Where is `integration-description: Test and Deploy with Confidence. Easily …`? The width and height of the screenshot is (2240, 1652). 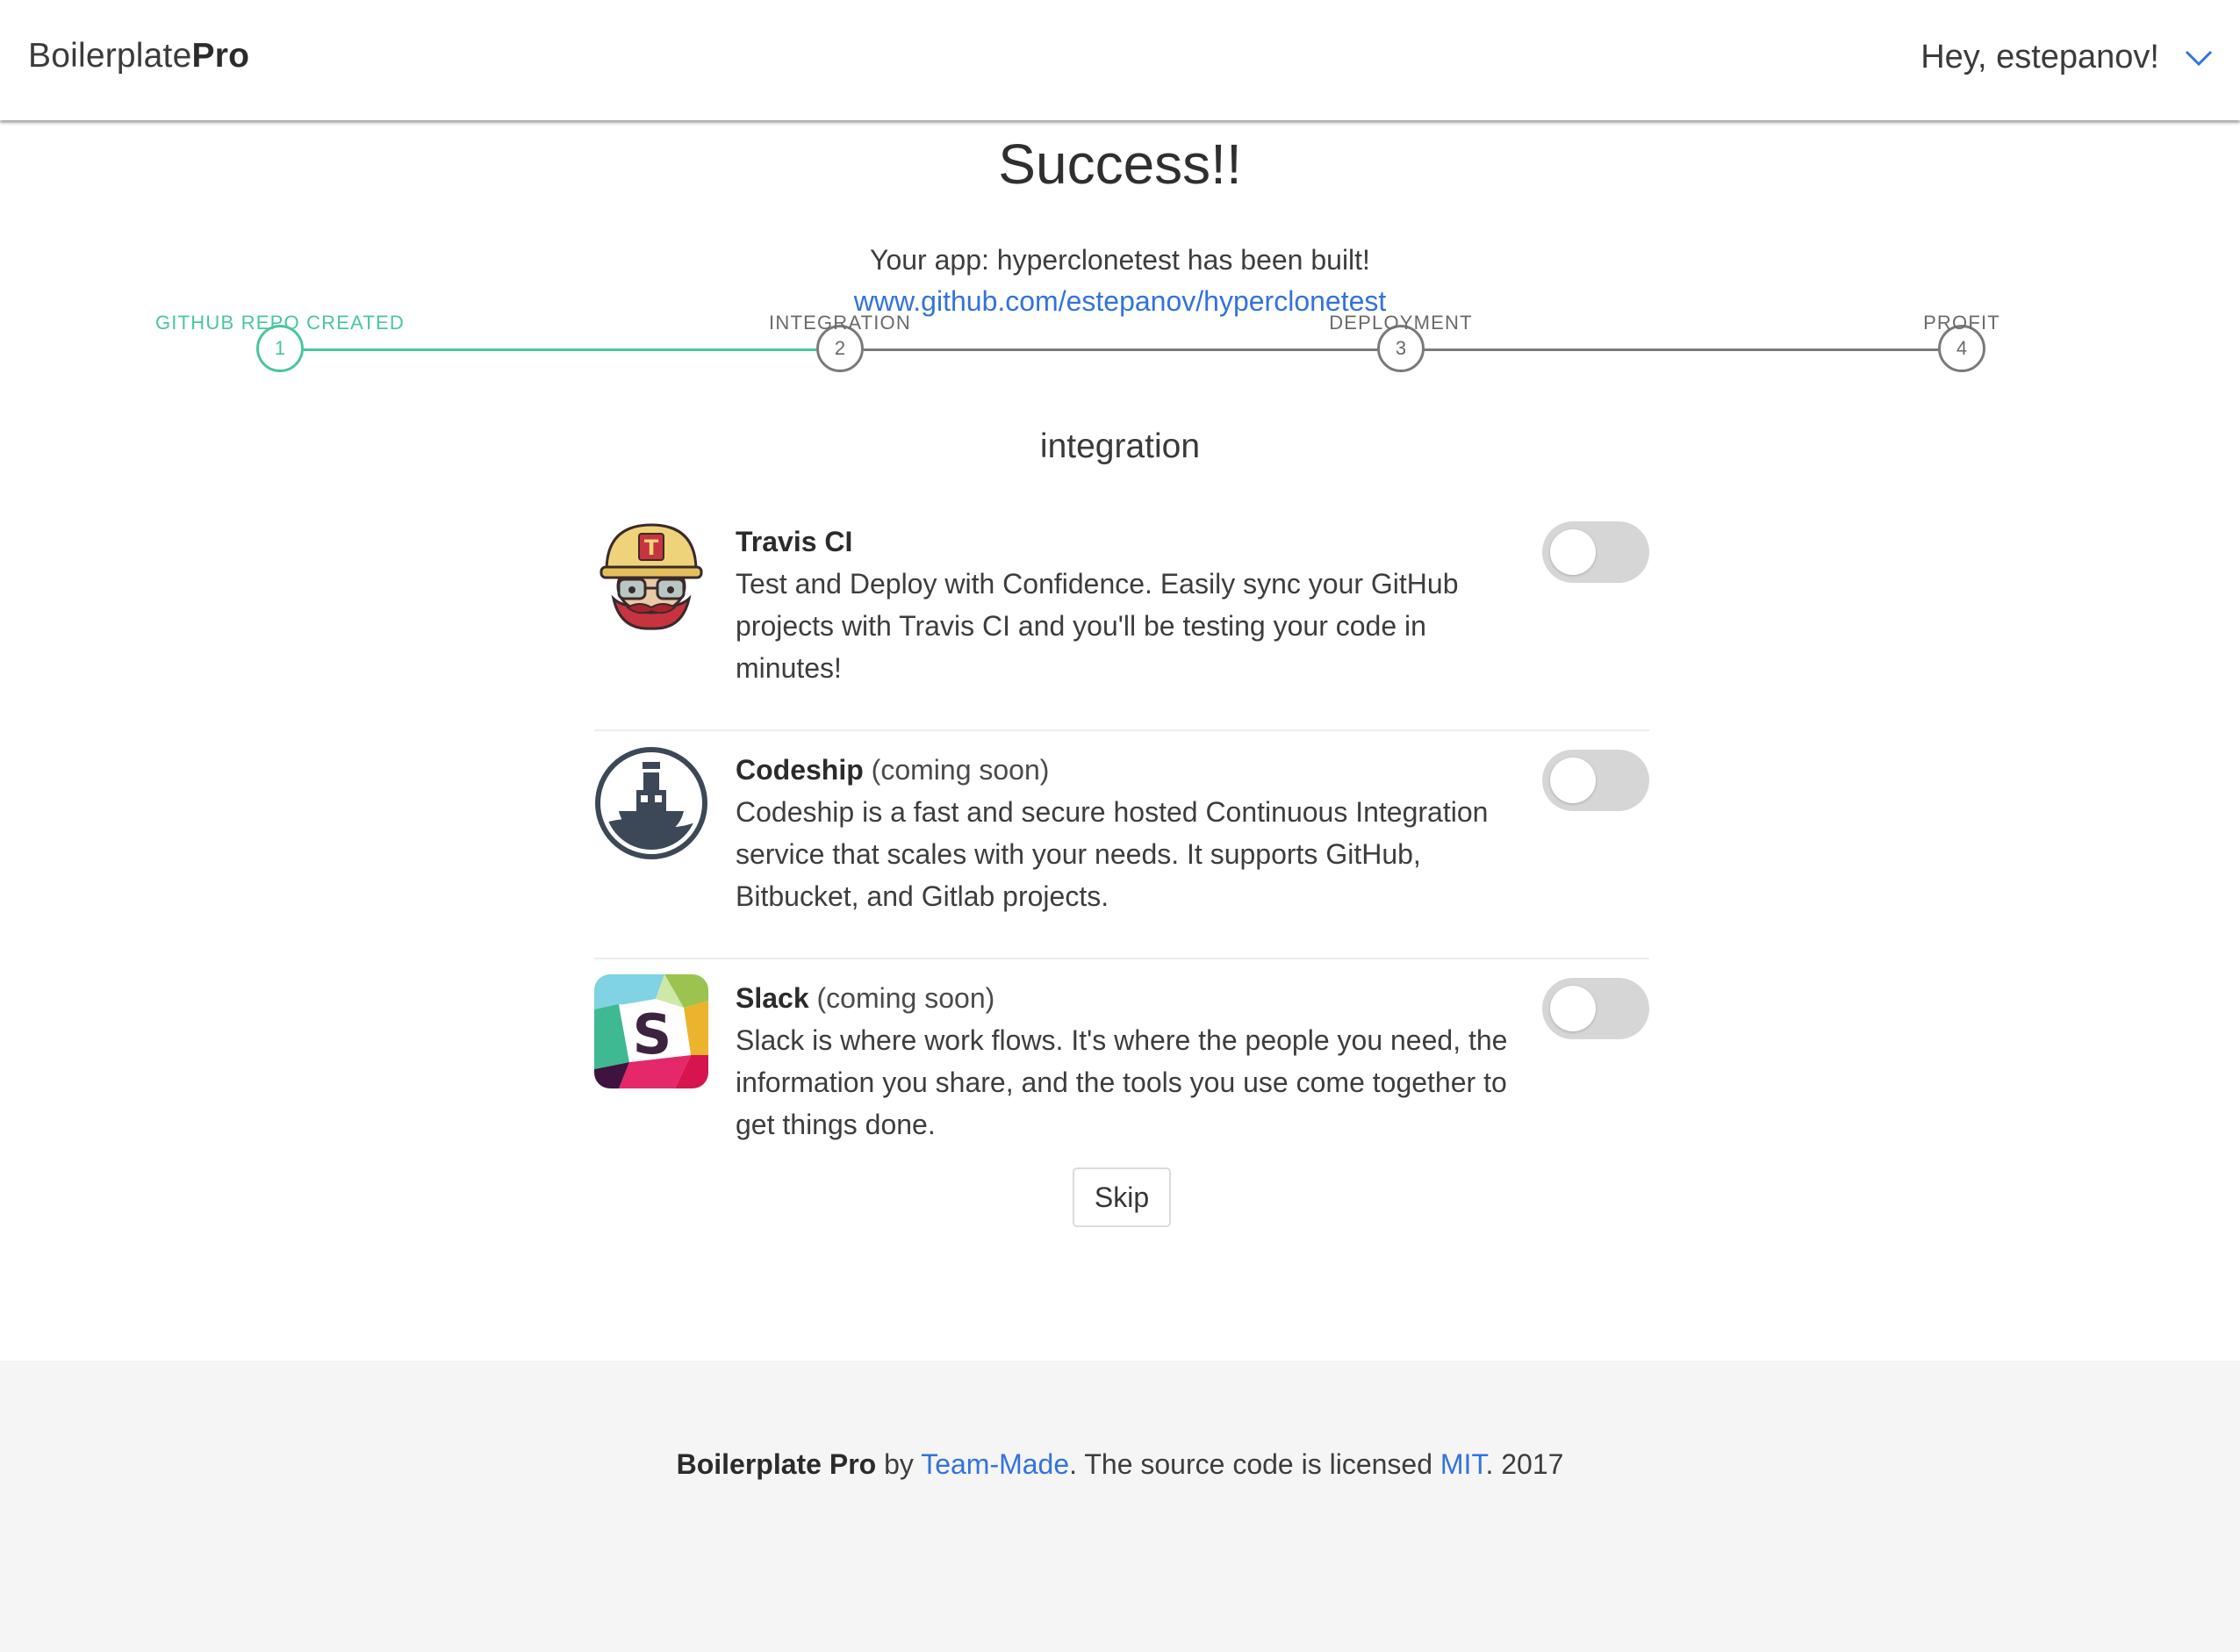
integration-description: Test and Deploy with Confidence. Easily … is located at coordinates (1097, 626).